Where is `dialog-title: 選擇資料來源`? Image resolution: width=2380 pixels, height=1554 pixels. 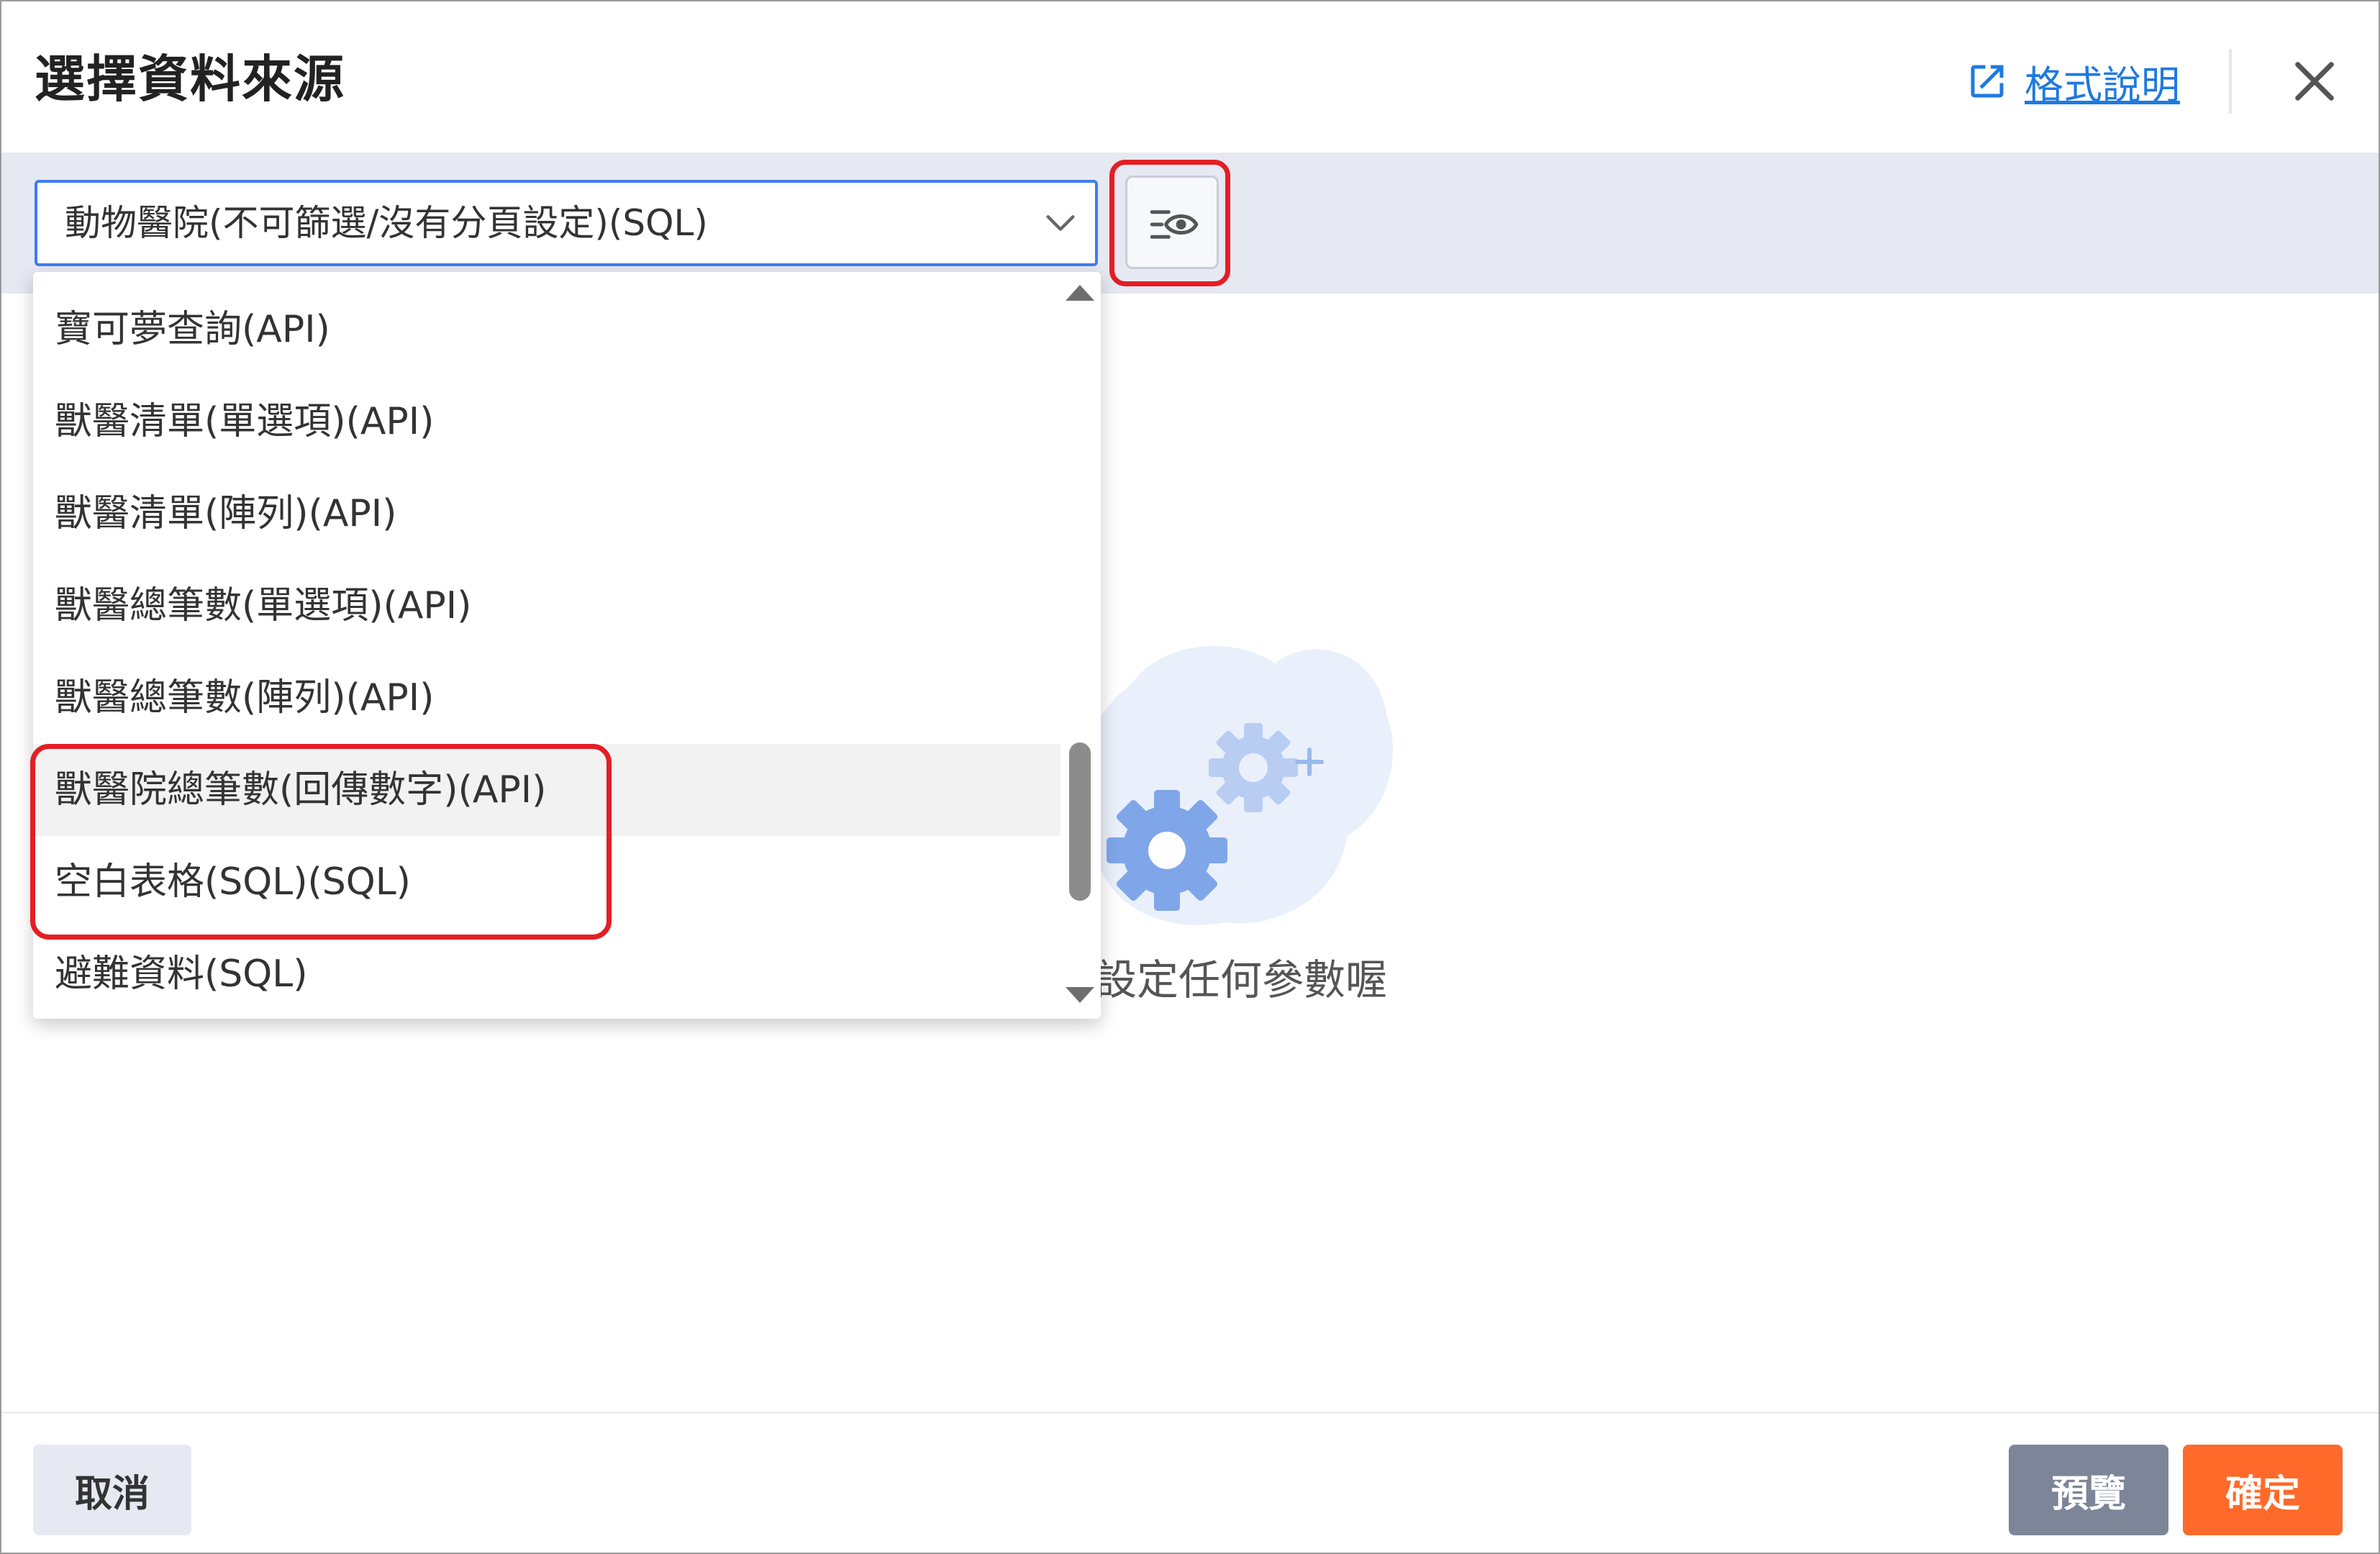 dialog-title: 選擇資料來源 is located at coordinates (190, 80).